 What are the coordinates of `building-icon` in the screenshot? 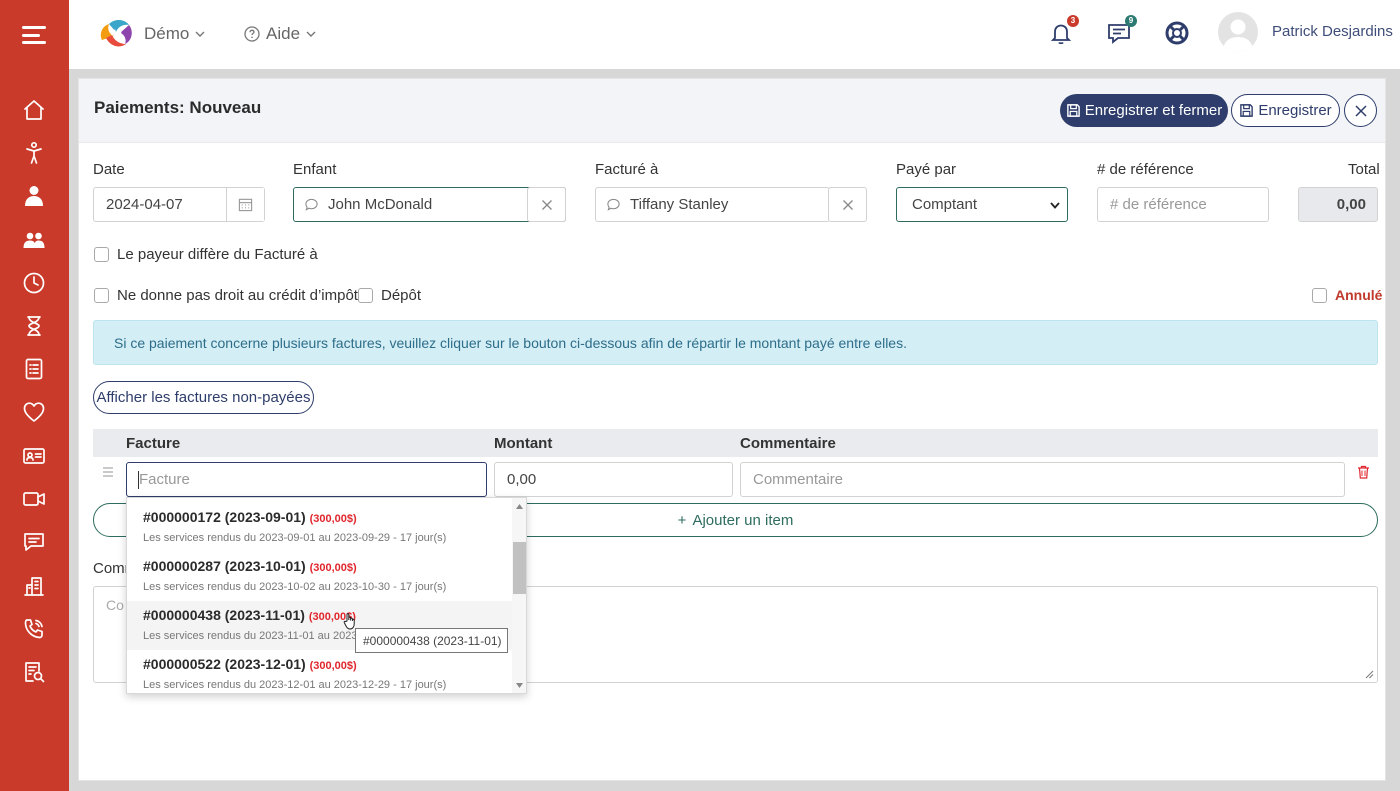 It's located at (34, 586).